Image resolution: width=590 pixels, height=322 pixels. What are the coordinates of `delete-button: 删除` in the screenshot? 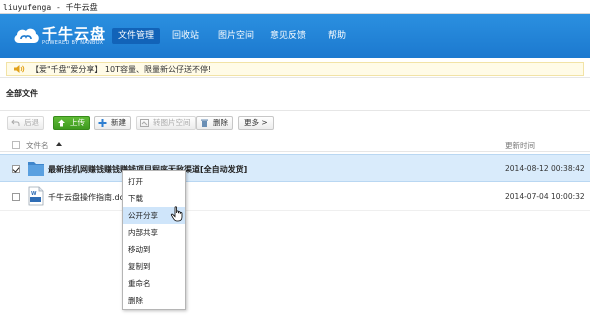 It's located at (214, 123).